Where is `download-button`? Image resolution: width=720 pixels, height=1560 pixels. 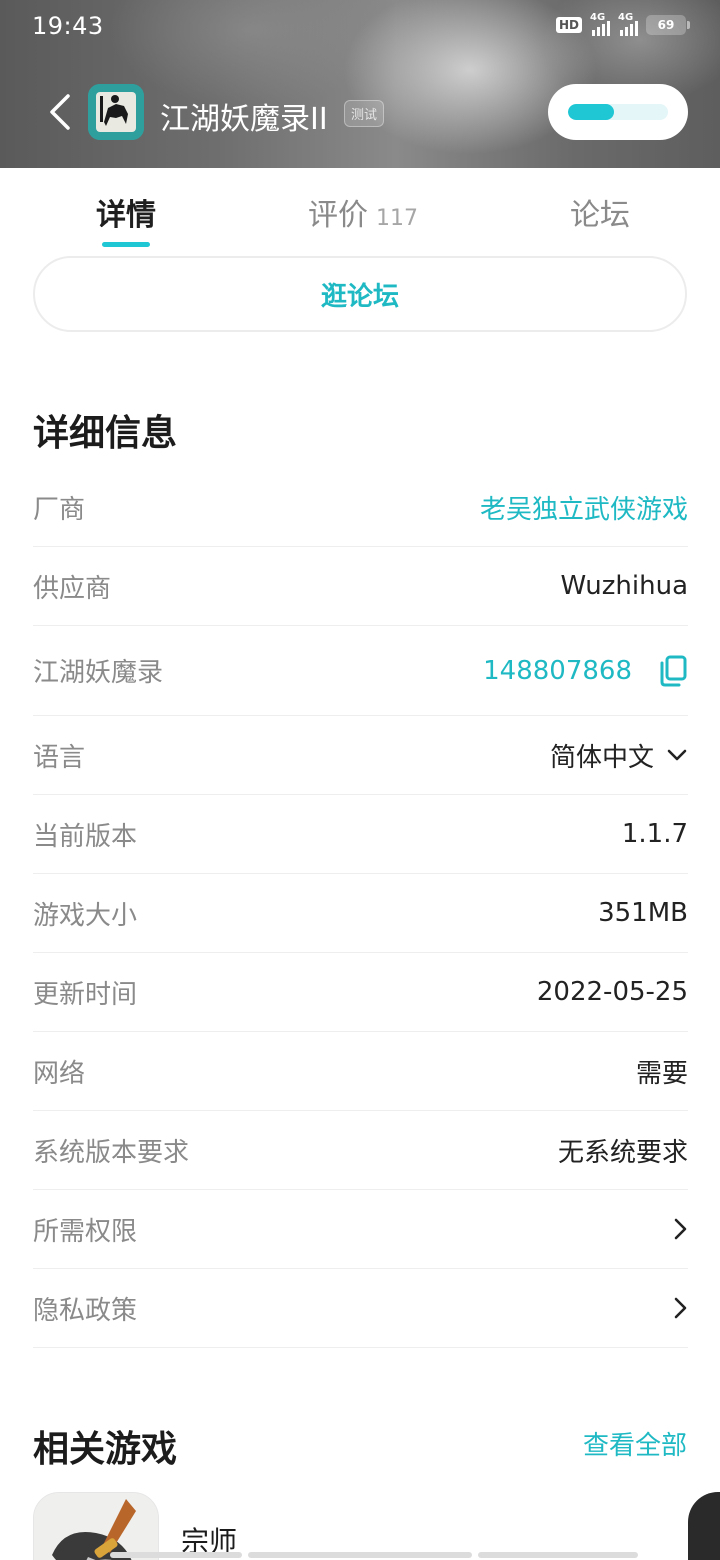
download-button is located at coordinates (618, 112).